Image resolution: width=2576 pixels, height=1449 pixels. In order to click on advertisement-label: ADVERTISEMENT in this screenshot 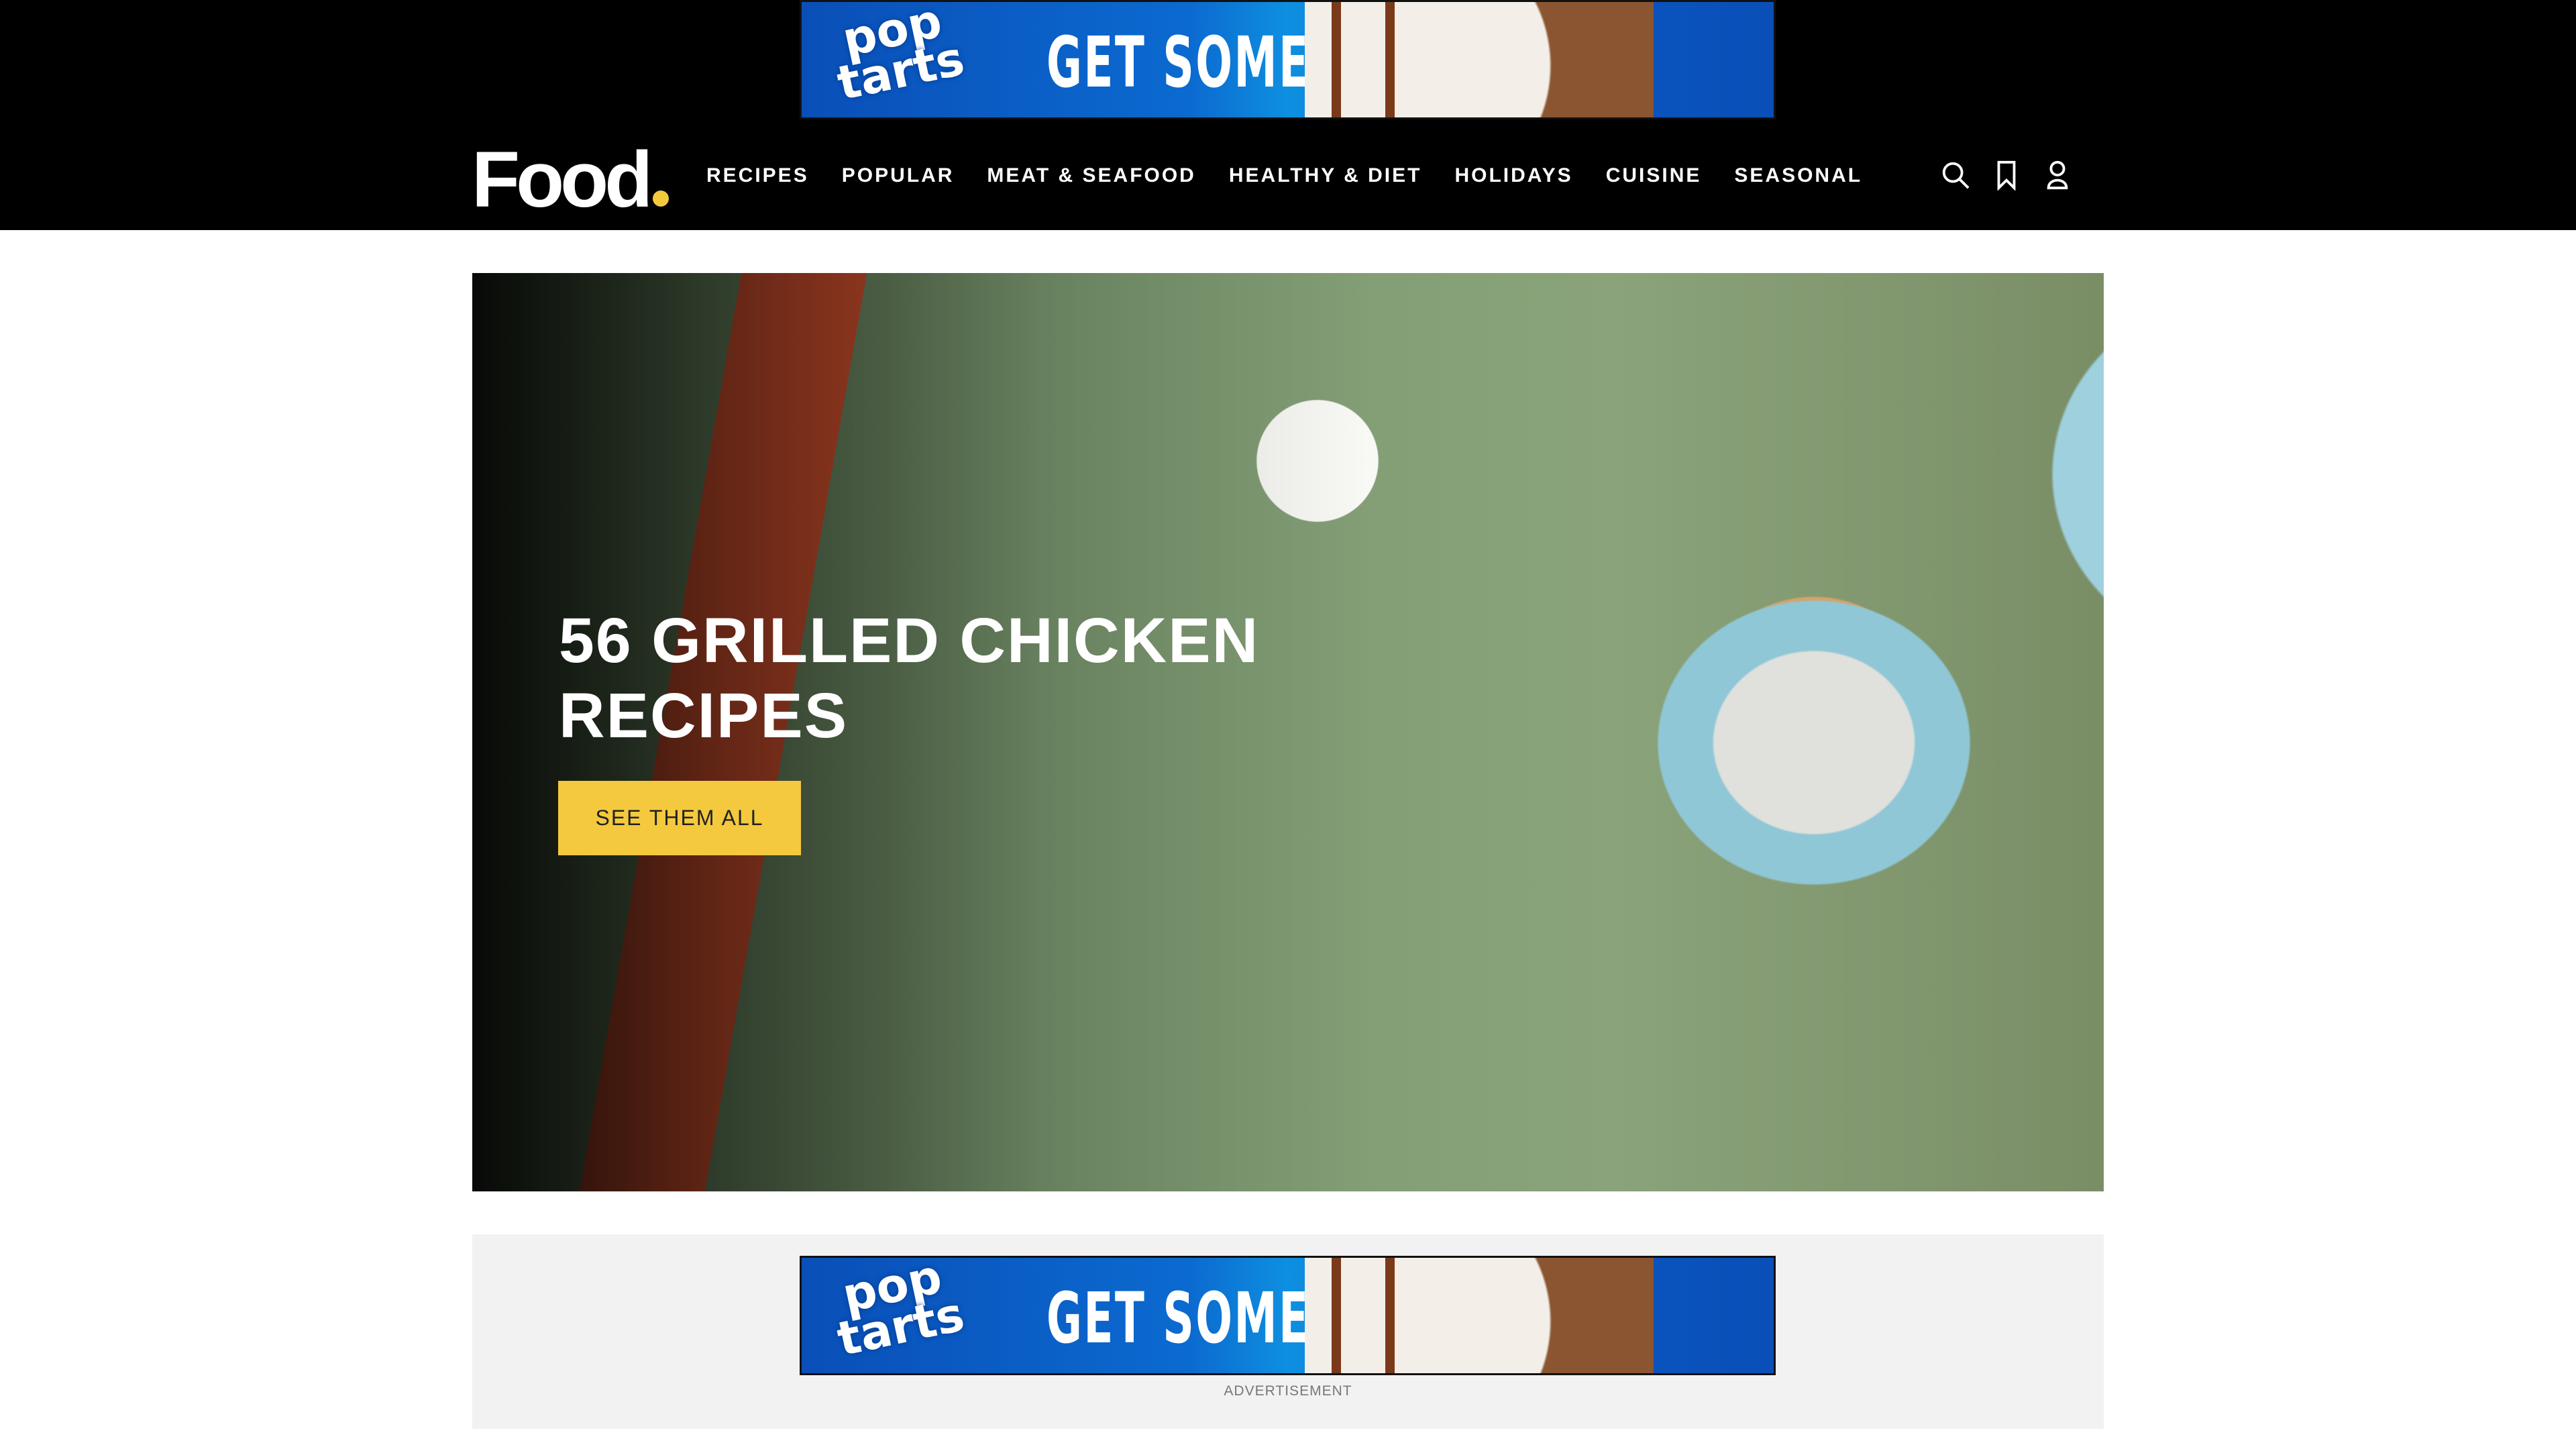, I will do `click(1288, 1391)`.